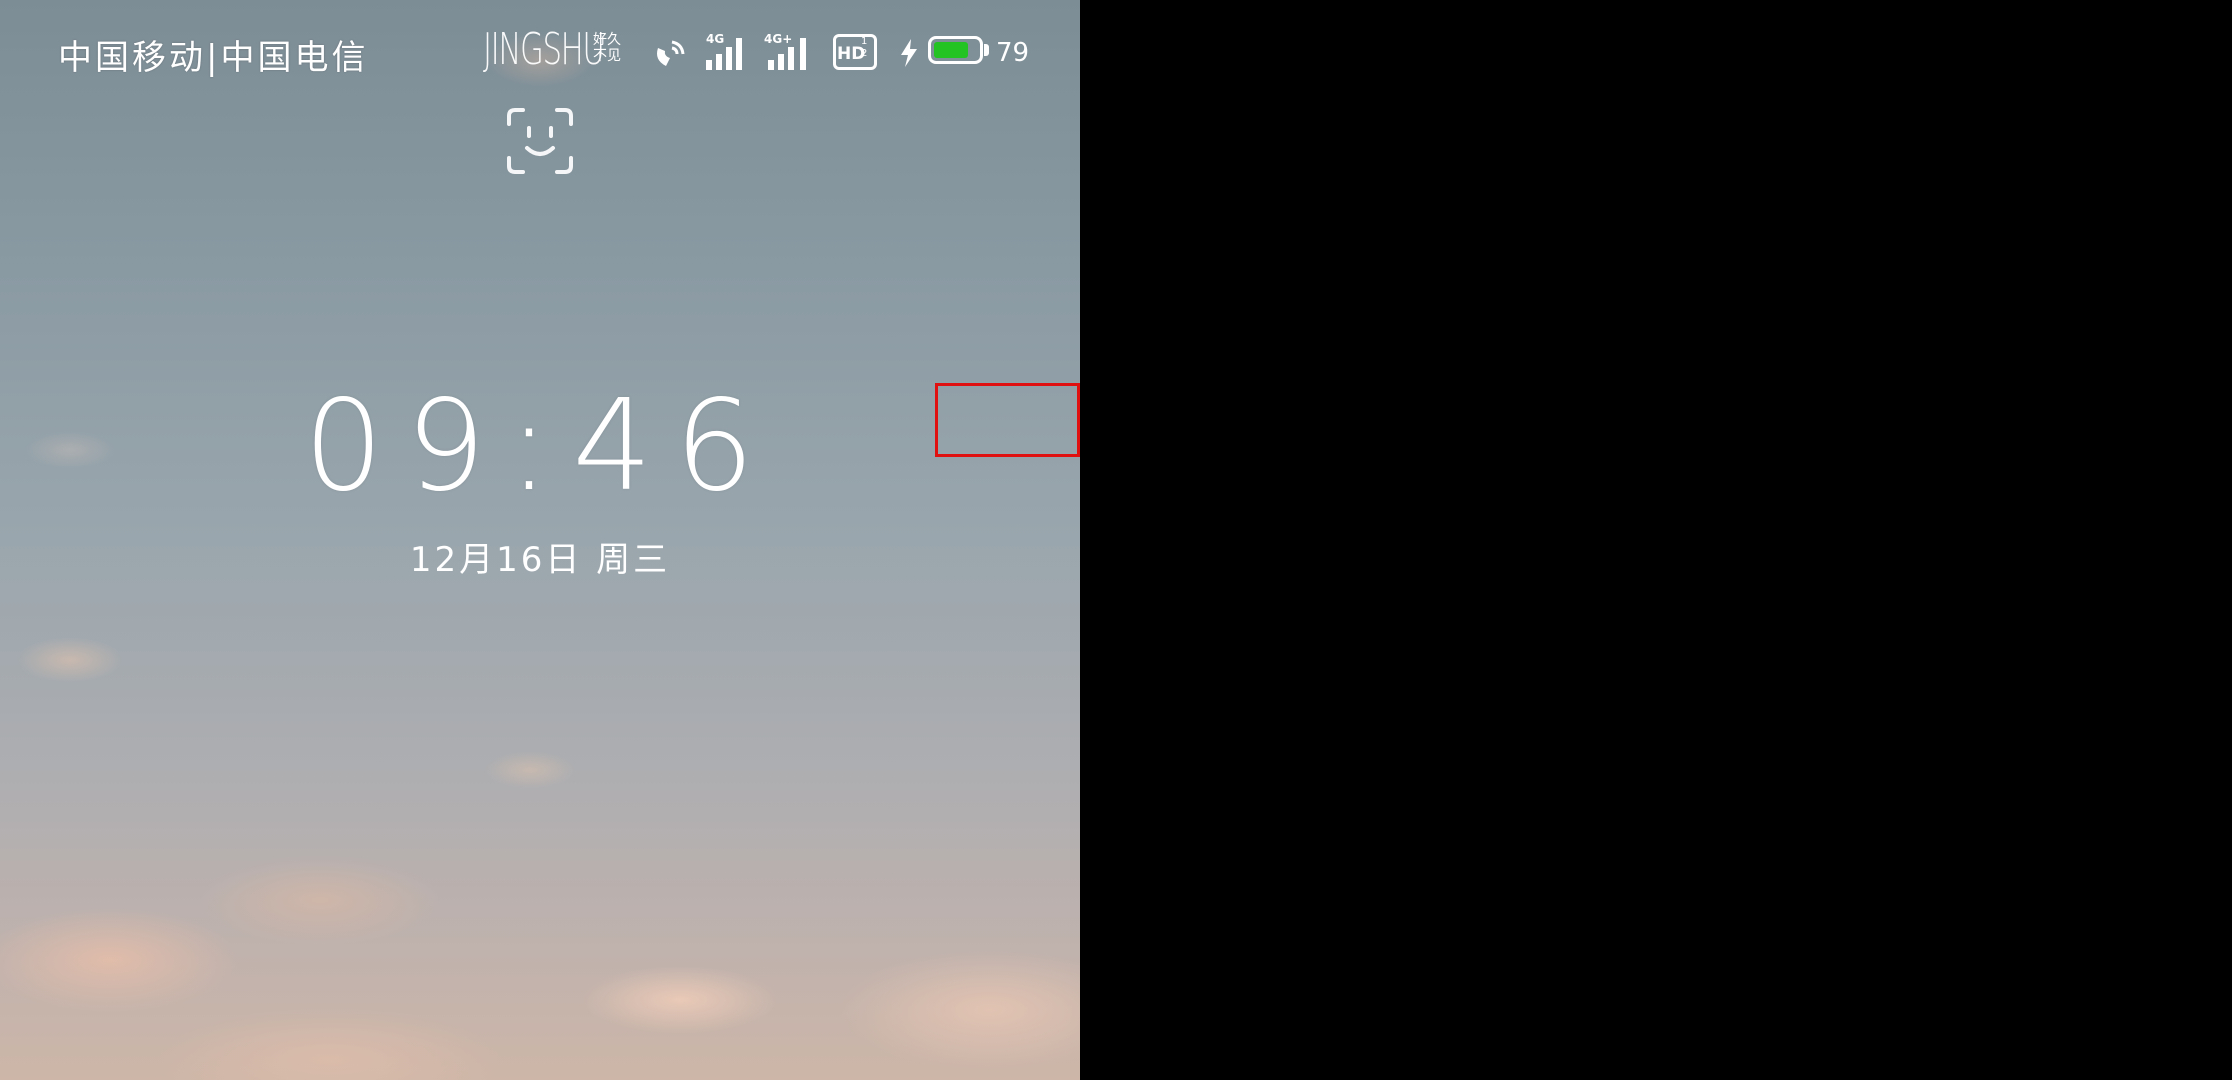 The image size is (2232, 1080). I want to click on signal-icon: 4G+, so click(790, 51).